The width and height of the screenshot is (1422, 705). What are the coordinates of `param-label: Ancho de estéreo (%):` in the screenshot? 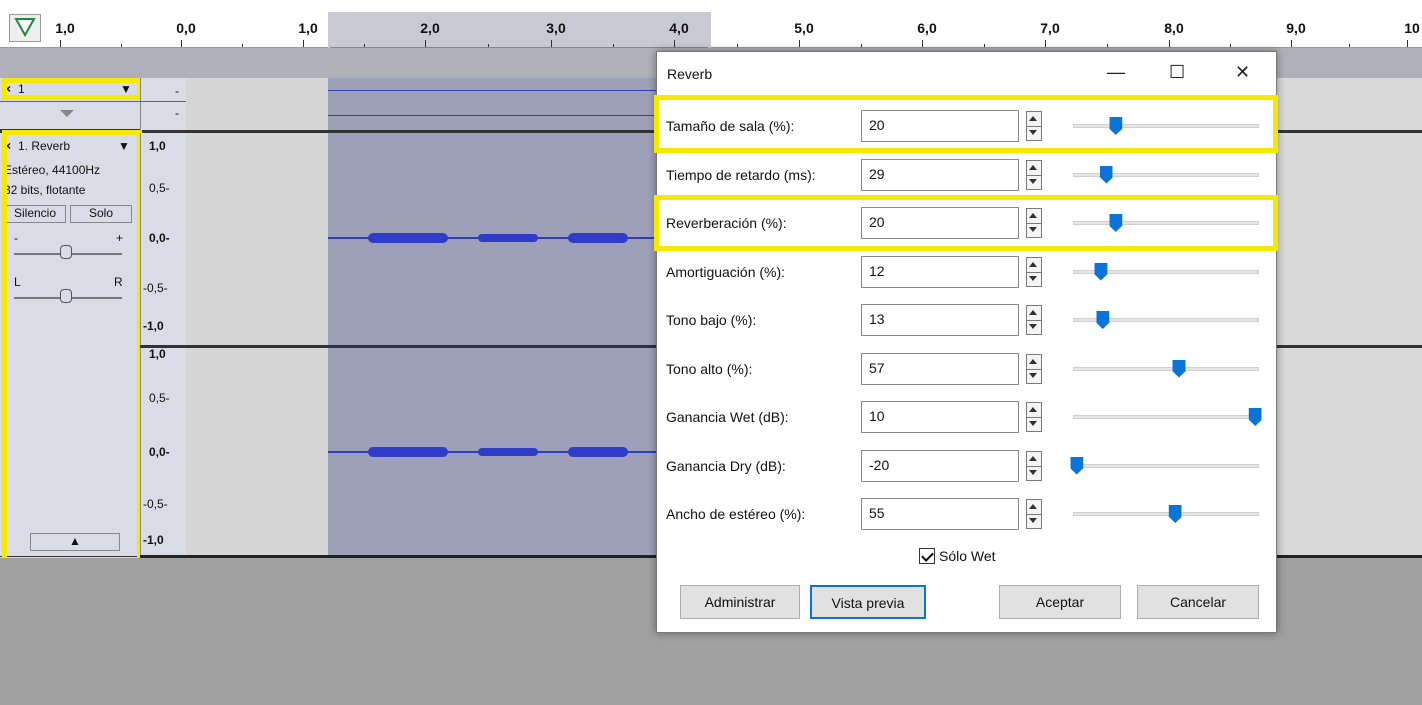 It's located at (736, 514).